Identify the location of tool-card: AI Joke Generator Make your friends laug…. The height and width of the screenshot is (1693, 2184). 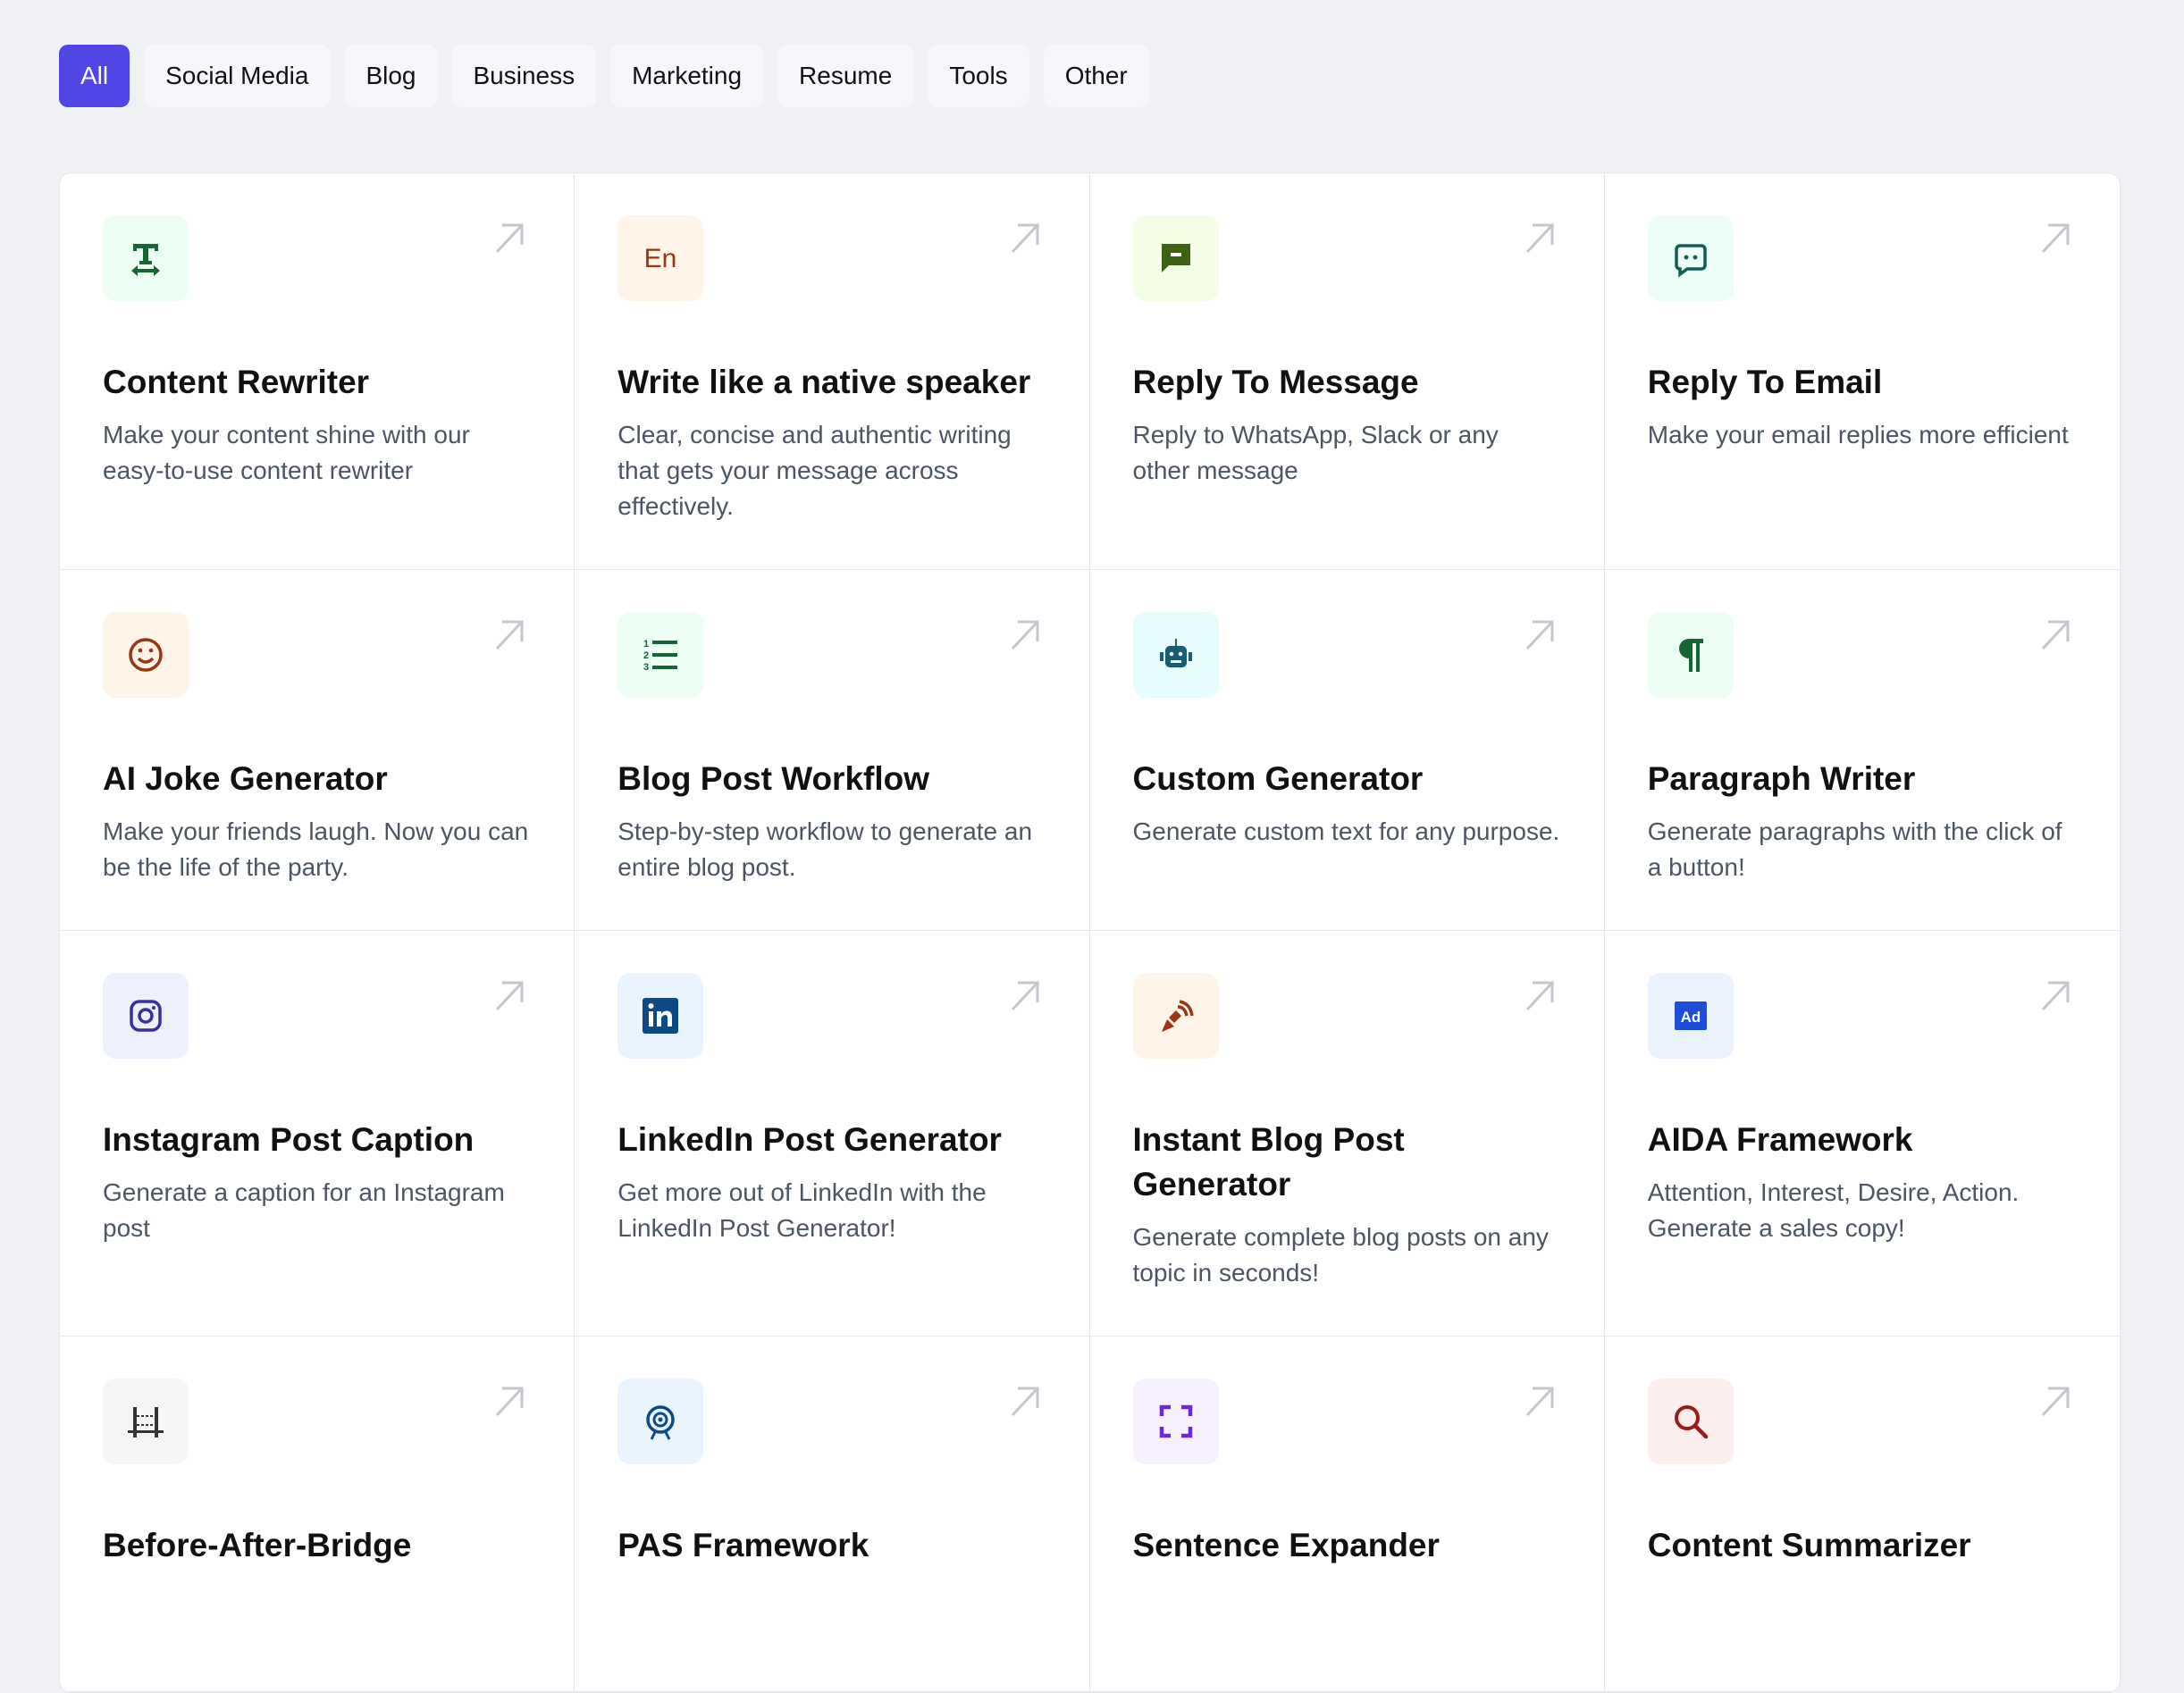
(317, 750).